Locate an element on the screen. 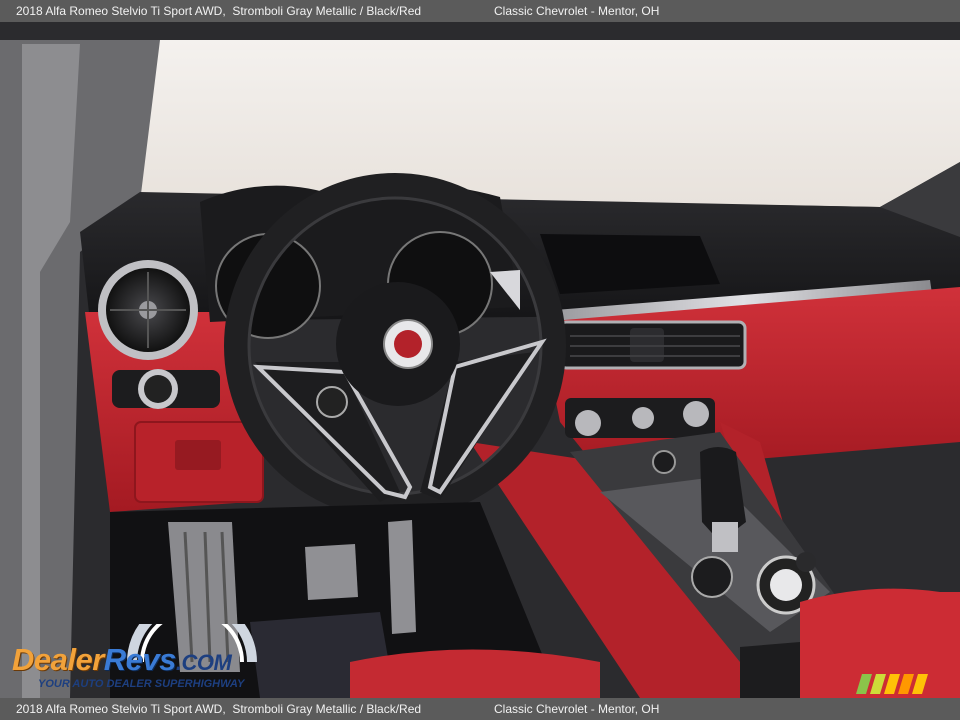 The image size is (960, 720). dealer-text-bottom: Classic Chevrolet - Mentor, OH is located at coordinates (577, 709).